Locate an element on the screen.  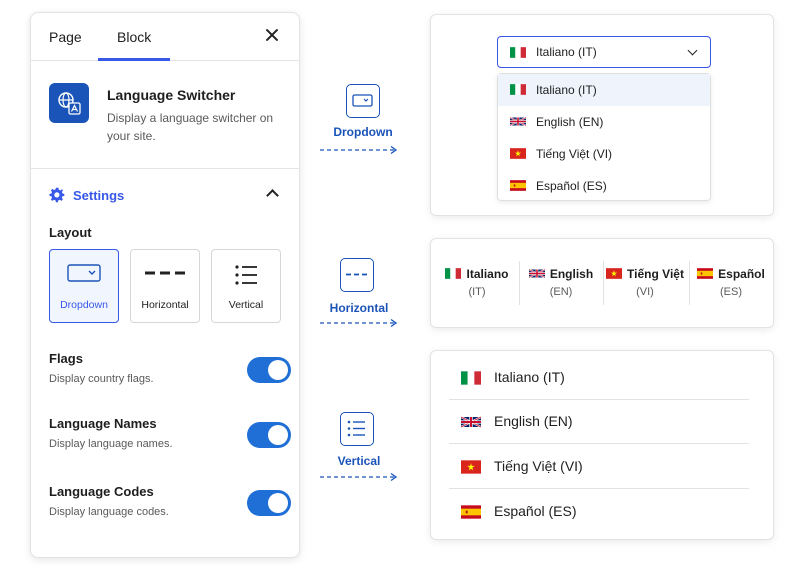
chevron-down-icon is located at coordinates (692, 50).